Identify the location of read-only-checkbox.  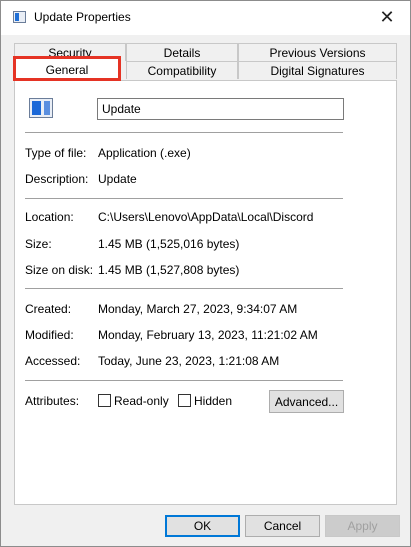
(104, 400).